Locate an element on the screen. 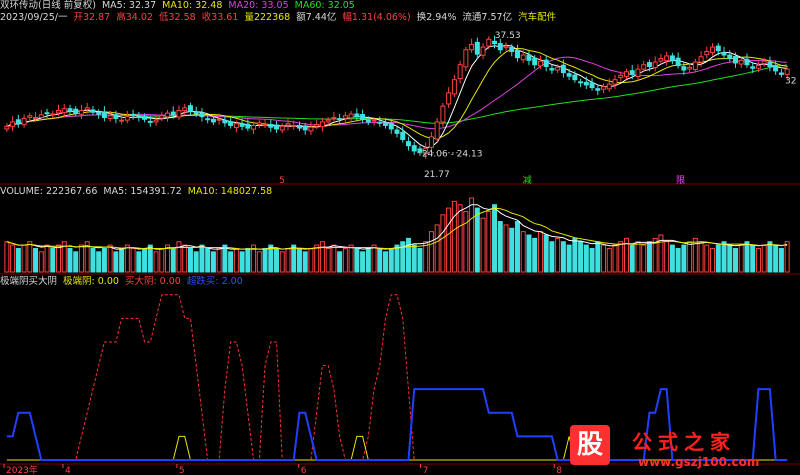  indicator-name: 极端阴买大阴 is located at coordinates (28, 281).